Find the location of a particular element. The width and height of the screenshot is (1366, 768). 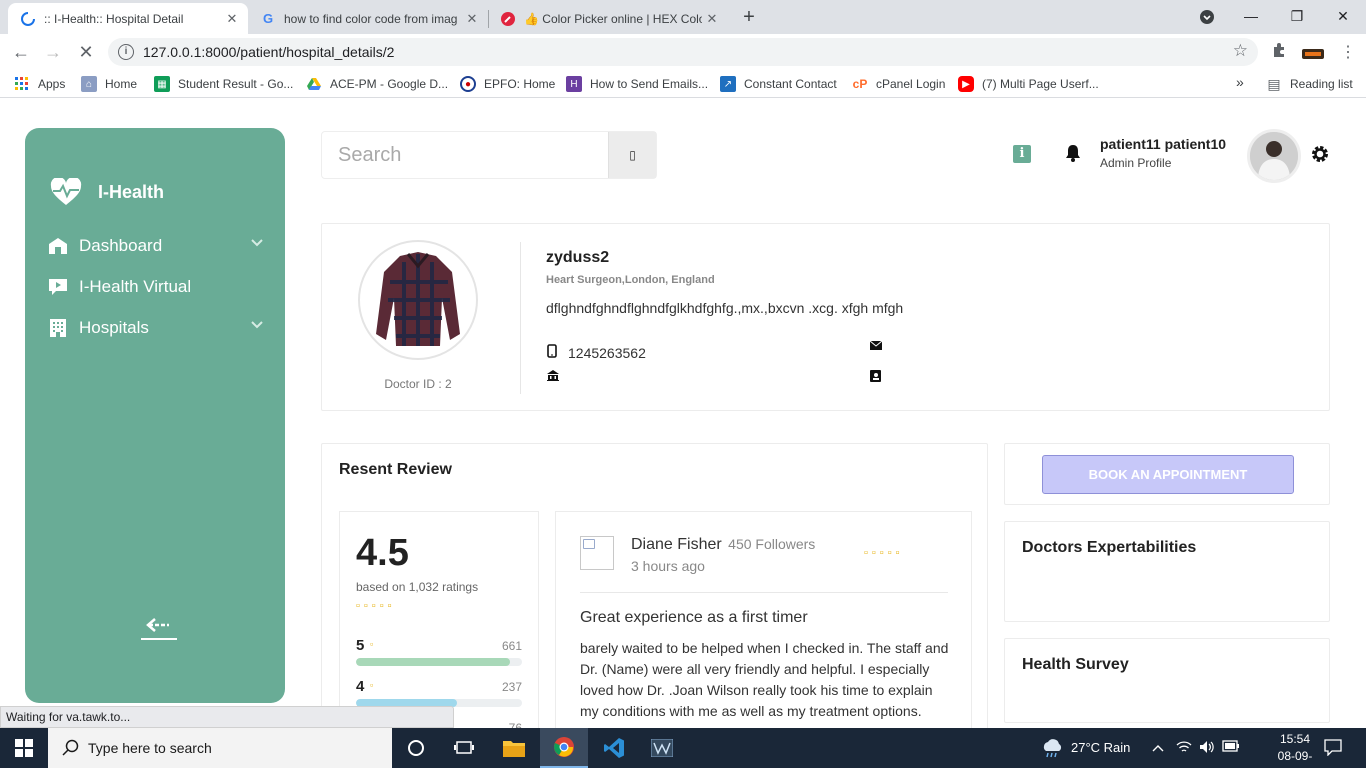

tab-google-search: G how to find color code from imag ✕ is located at coordinates (368, 18).